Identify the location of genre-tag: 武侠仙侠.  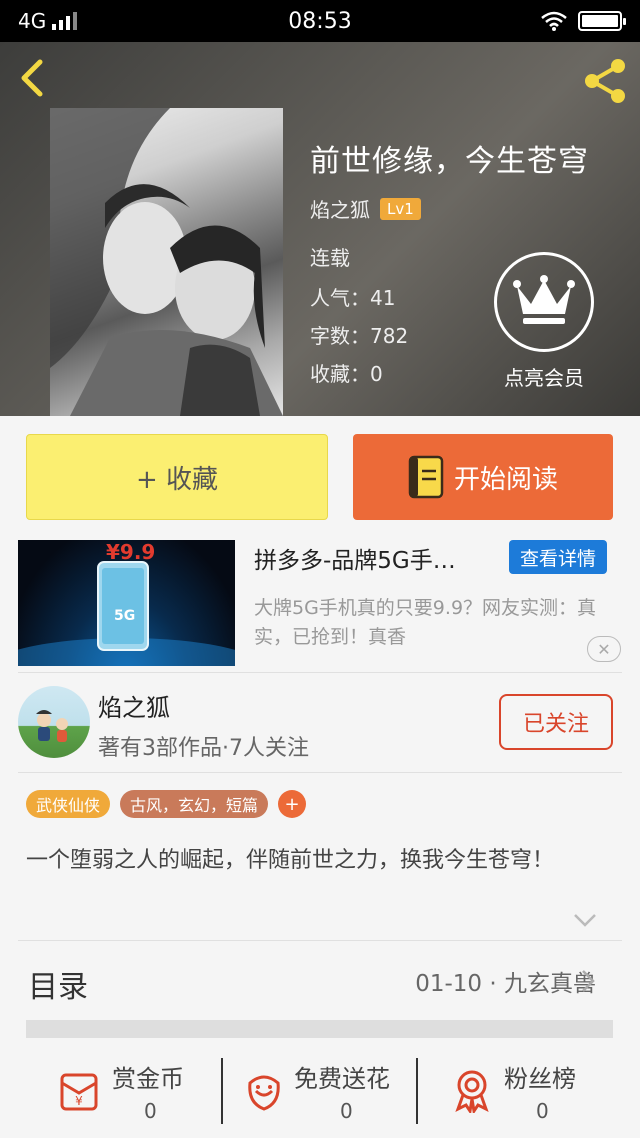
(68, 804).